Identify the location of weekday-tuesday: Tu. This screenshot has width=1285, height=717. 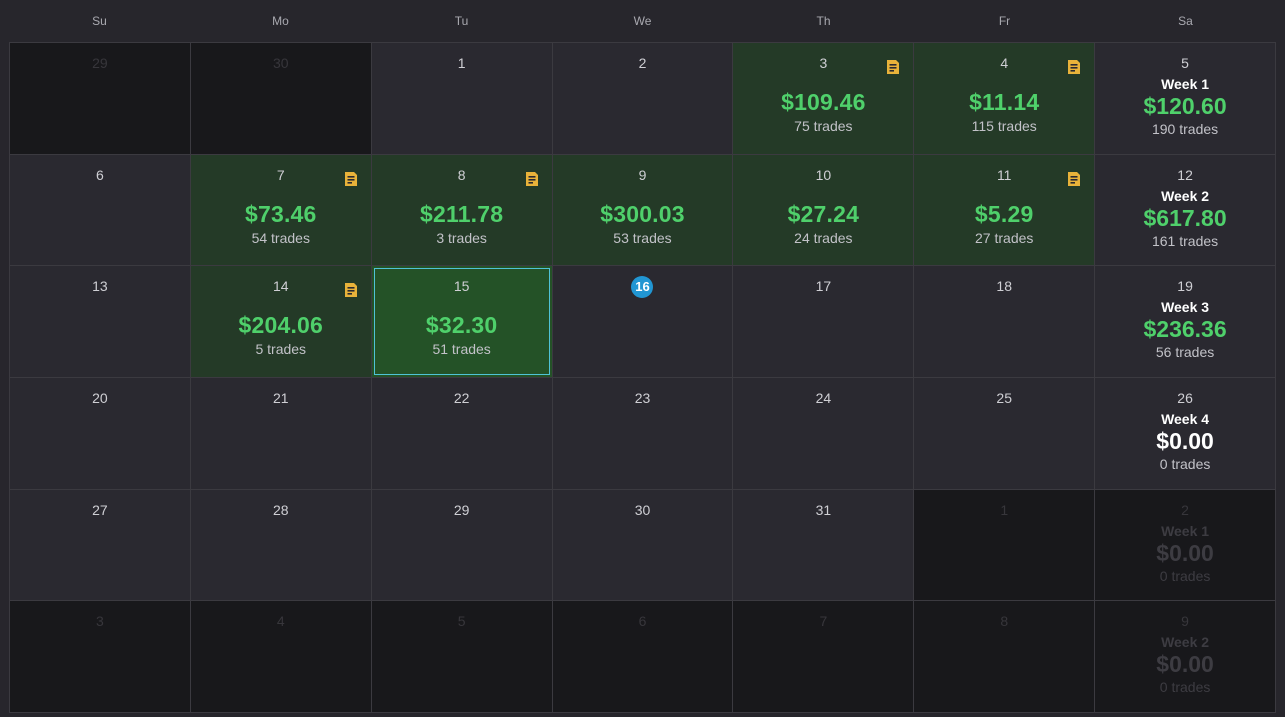
(461, 21).